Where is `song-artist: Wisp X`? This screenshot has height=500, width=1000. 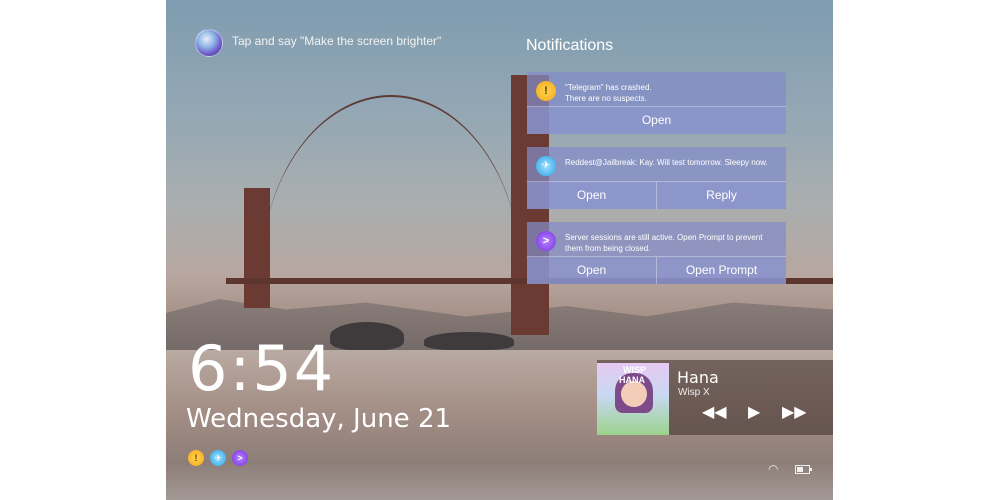
song-artist: Wisp X is located at coordinates (694, 392).